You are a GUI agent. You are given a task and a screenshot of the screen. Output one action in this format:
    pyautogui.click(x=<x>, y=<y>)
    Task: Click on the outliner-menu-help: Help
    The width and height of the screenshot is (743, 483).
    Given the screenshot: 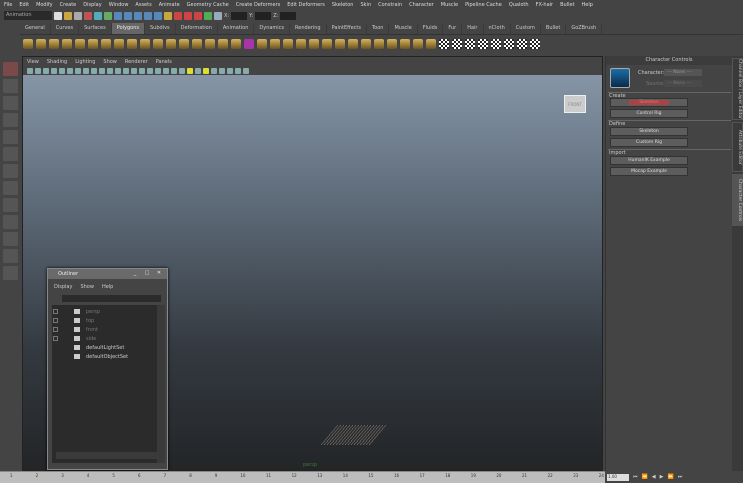 What is the action you would take?
    pyautogui.click(x=107, y=288)
    